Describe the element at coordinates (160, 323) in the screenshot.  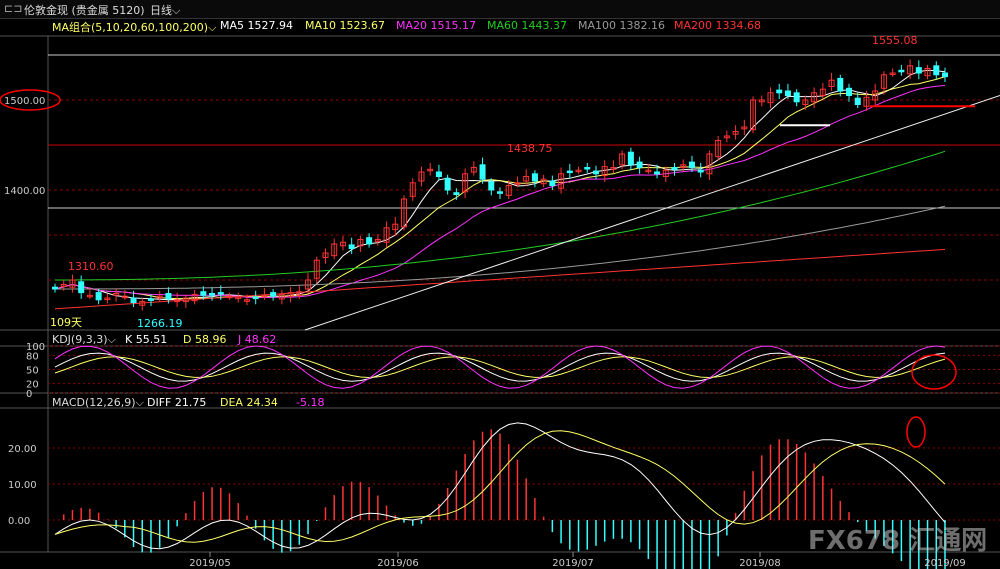
I see `low-label: 1266.19` at that location.